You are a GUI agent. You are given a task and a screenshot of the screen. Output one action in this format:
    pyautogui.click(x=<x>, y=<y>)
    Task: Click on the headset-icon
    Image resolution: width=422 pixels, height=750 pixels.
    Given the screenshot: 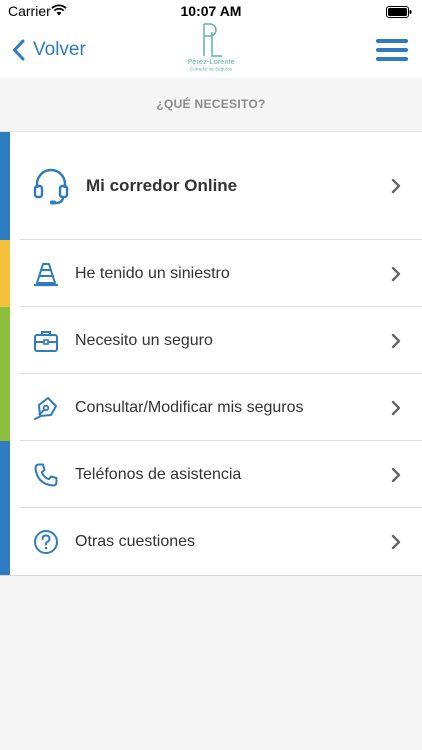 What is the action you would take?
    pyautogui.click(x=51, y=186)
    